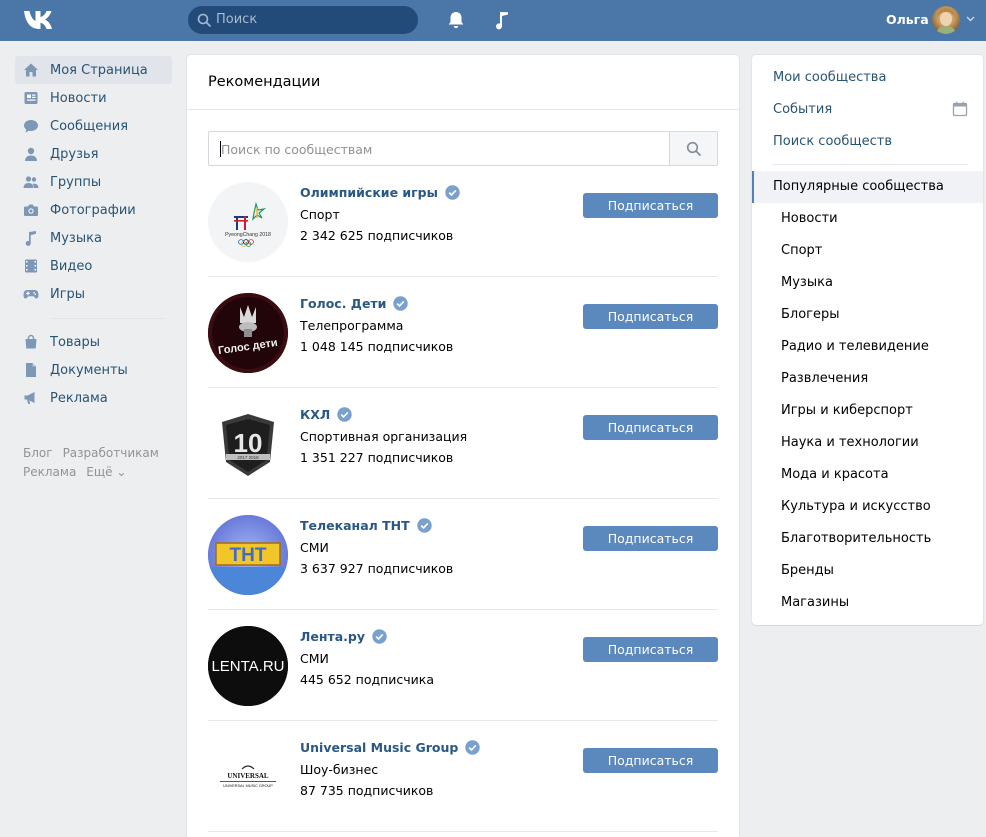 The image size is (986, 837). I want to click on category-shops: Магазины, so click(815, 602).